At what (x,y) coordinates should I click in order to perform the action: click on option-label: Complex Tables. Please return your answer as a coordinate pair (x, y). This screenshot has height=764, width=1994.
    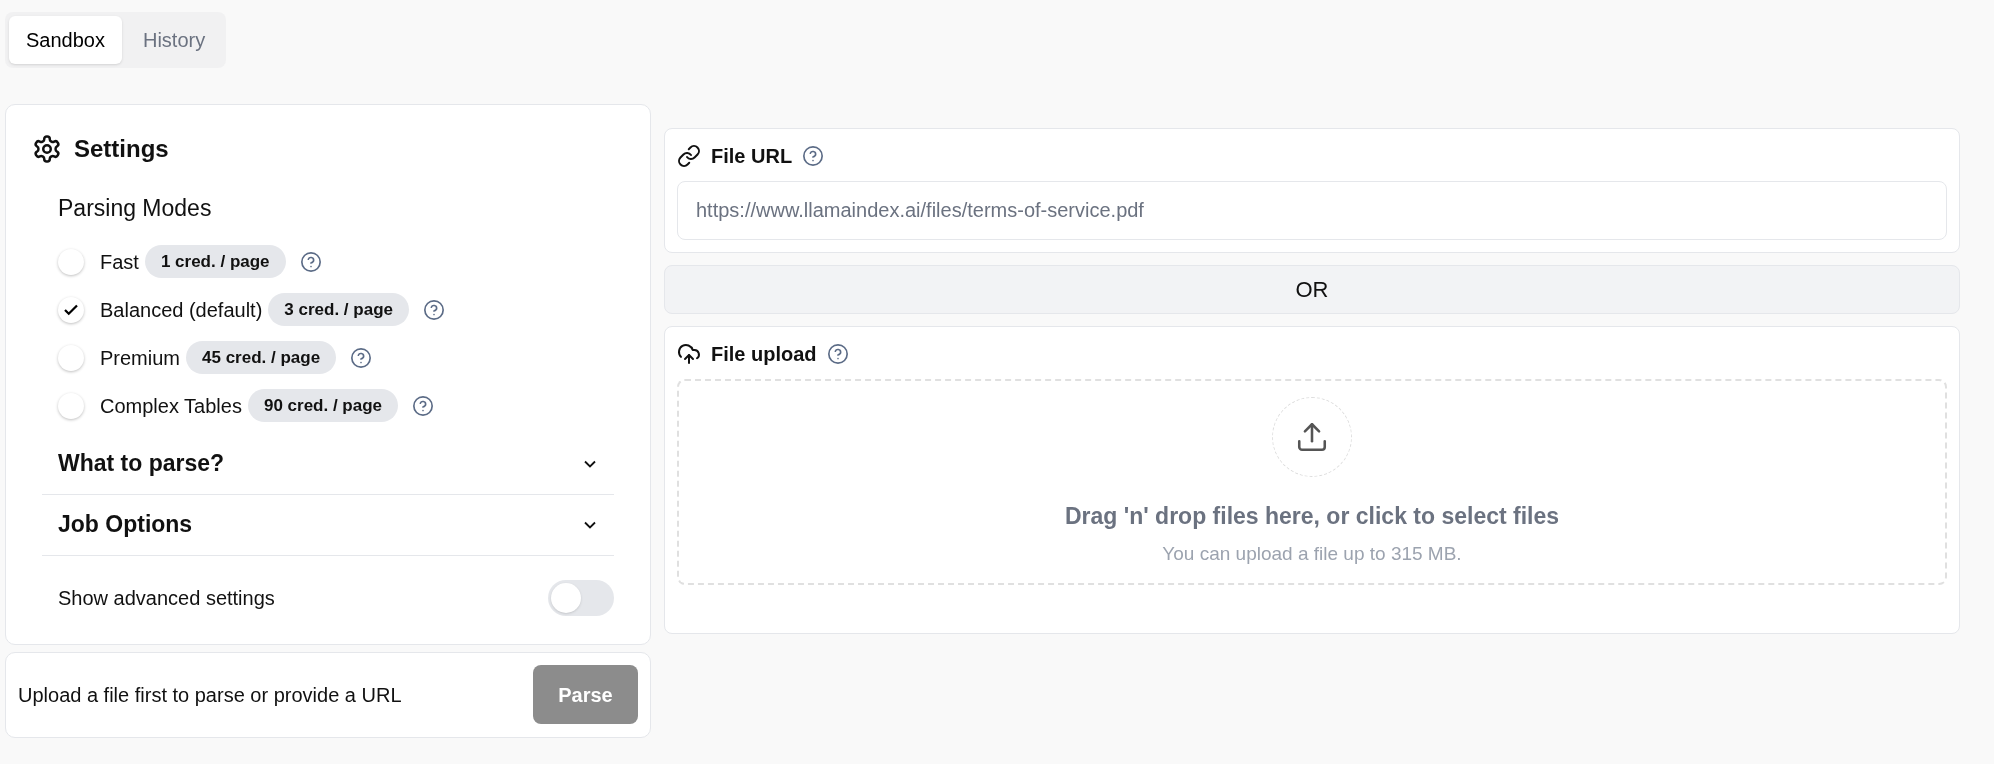
    Looking at the image, I should click on (171, 406).